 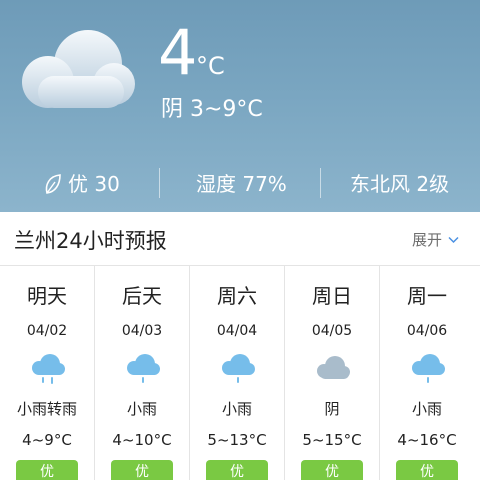 What do you see at coordinates (237, 331) in the screenshot?
I see `day-date: 04/04` at bounding box center [237, 331].